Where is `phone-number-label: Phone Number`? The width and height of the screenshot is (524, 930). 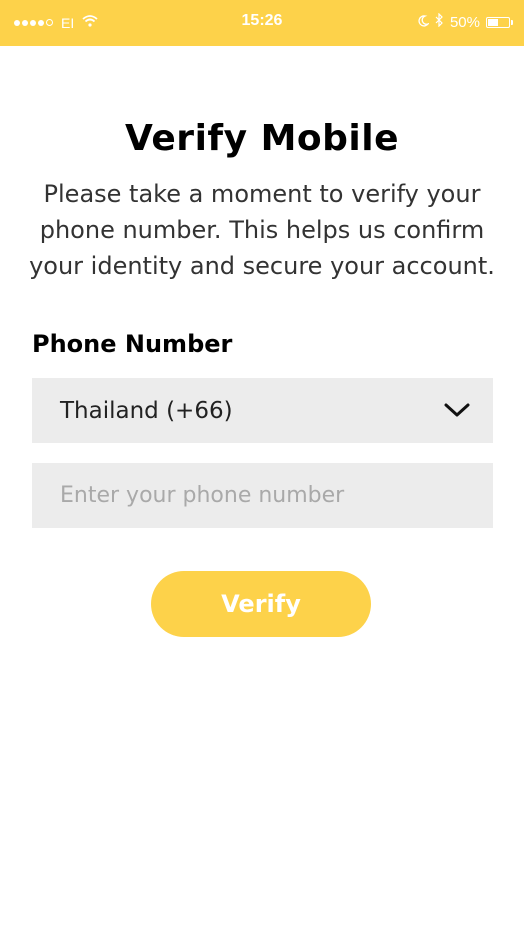 phone-number-label: Phone Number is located at coordinates (132, 344).